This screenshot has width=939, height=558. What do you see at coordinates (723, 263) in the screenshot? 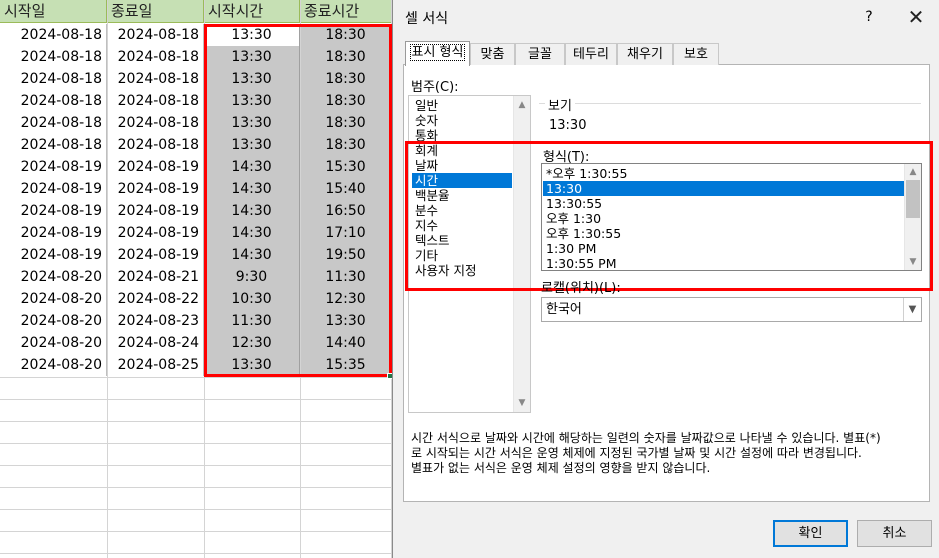
I see `type-item: 1:30:55 PM` at bounding box center [723, 263].